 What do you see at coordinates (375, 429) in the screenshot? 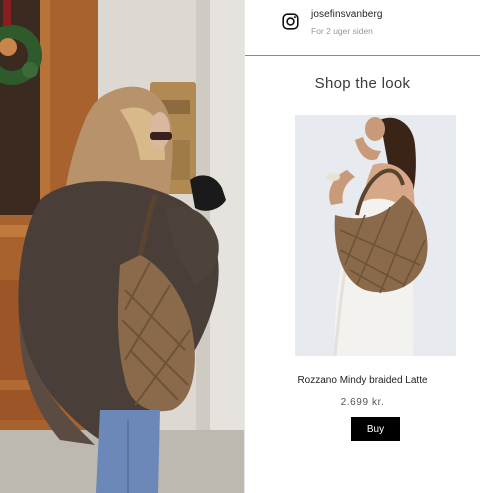
I see `buy-button: Buy` at bounding box center [375, 429].